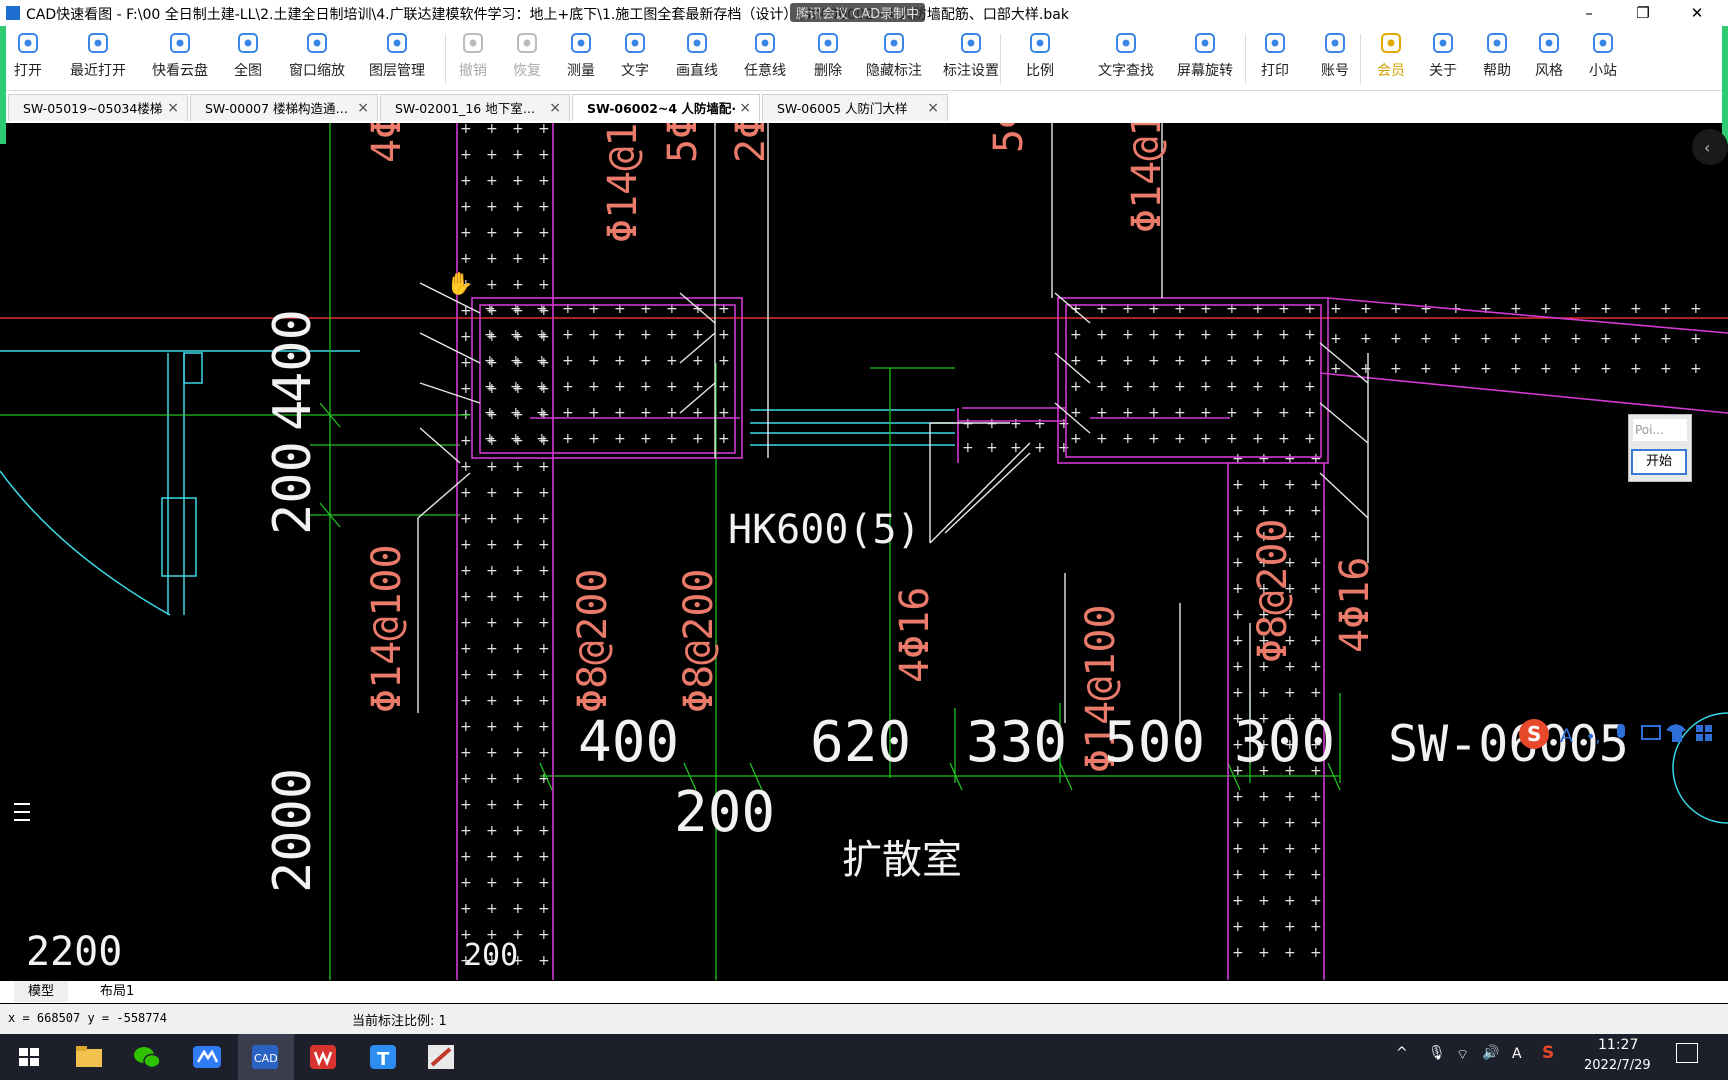 Image resolution: width=1728 pixels, height=1080 pixels. I want to click on toolbar-button-9: 文字, so click(635, 59).